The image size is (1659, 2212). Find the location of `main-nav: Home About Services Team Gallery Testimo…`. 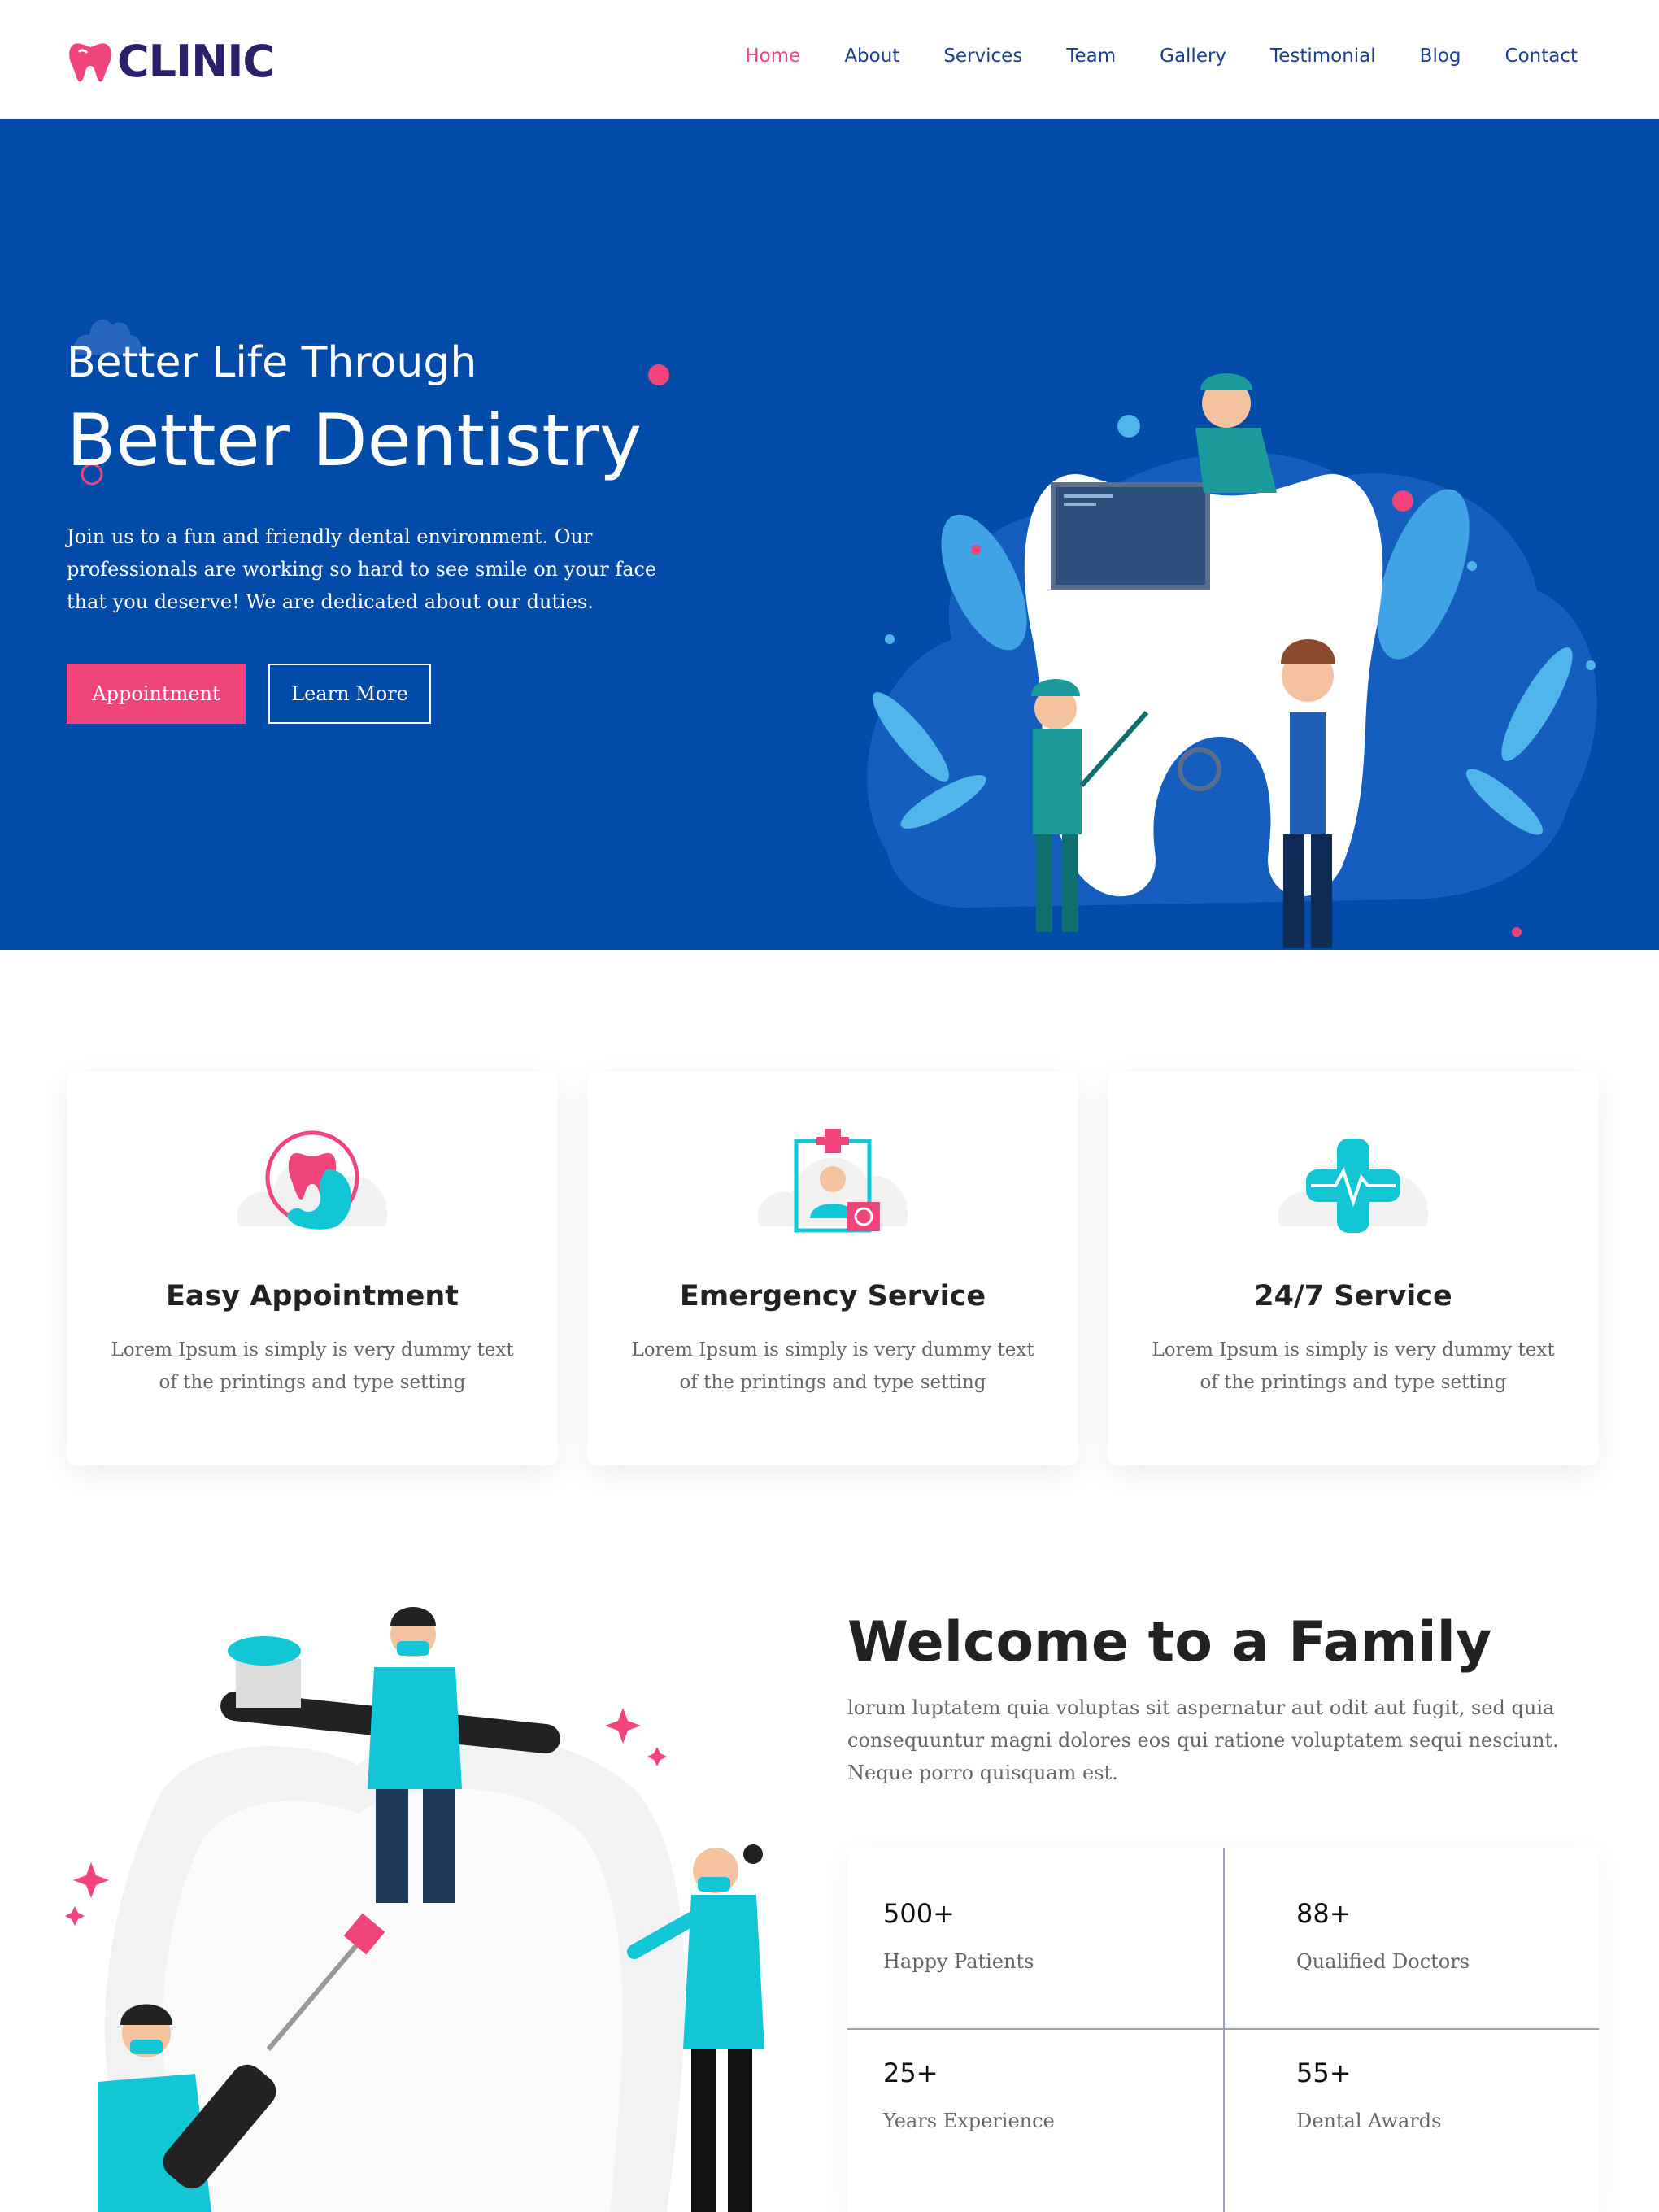

main-nav: Home About Services Team Gallery Testimo… is located at coordinates (1139, 56).